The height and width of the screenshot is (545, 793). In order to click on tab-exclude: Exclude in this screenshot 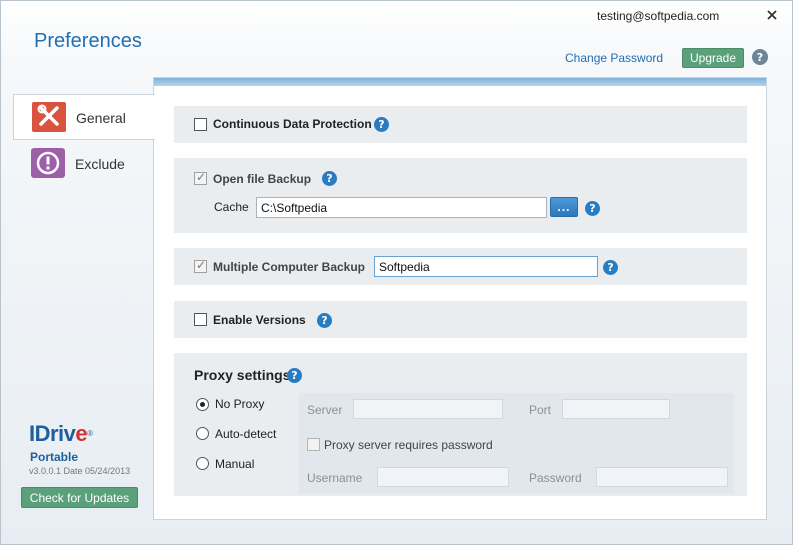, I will do `click(83, 163)`.